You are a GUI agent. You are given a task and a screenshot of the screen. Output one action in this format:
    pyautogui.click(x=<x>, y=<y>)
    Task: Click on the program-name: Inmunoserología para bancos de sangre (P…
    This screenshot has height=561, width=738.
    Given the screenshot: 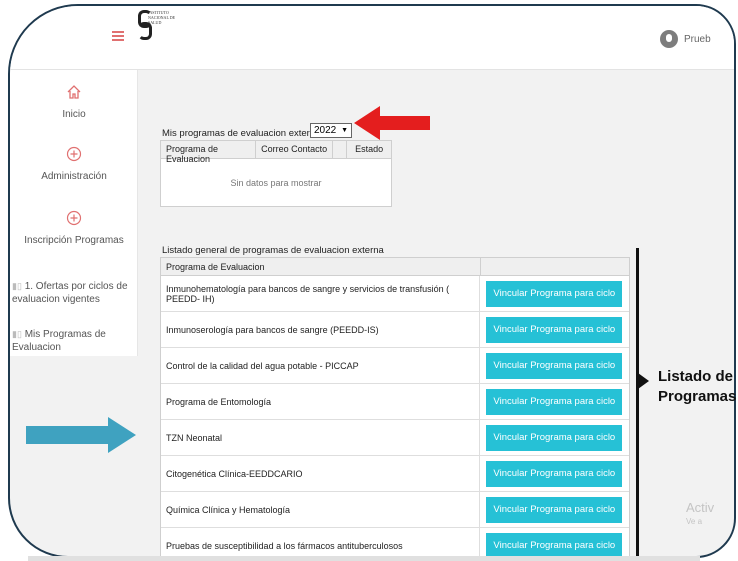 What is the action you would take?
    pyautogui.click(x=320, y=329)
    